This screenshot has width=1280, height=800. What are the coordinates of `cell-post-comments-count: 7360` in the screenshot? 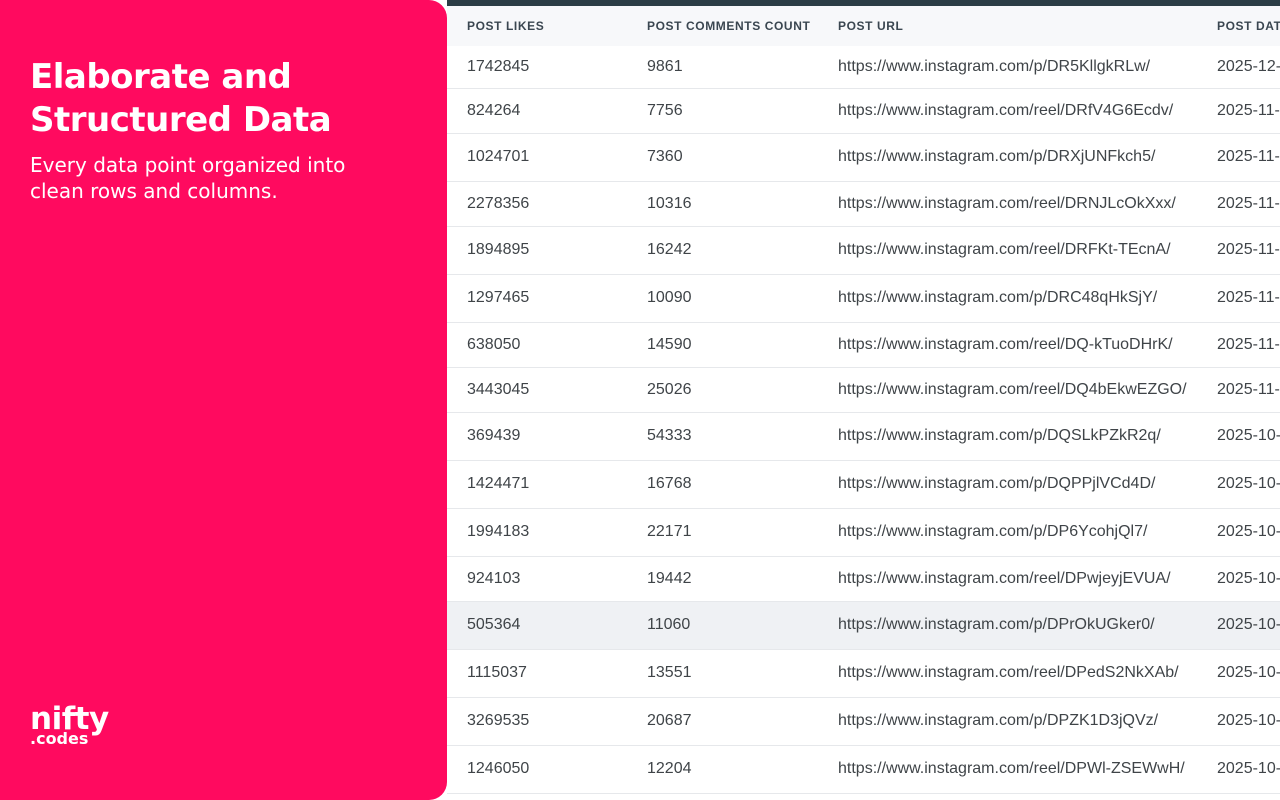 It's located at (722, 157).